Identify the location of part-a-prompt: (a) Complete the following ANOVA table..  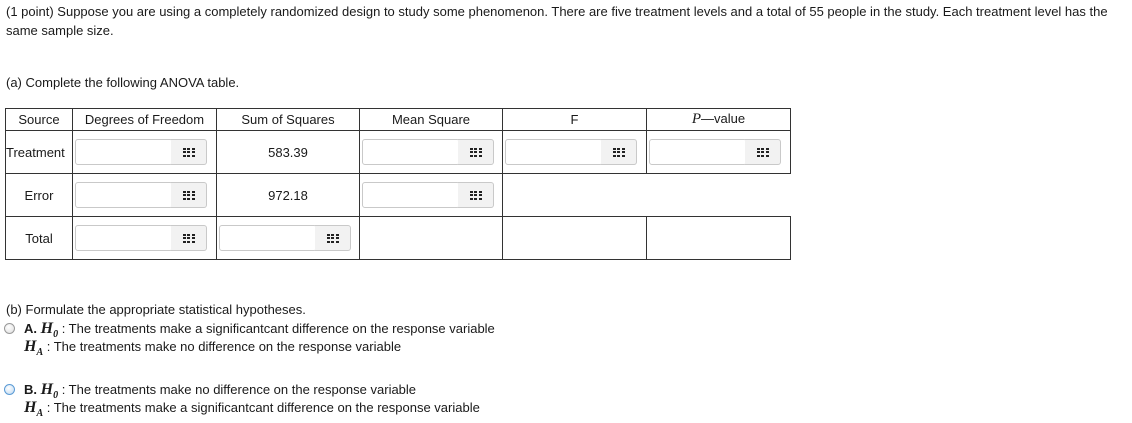
(123, 82).